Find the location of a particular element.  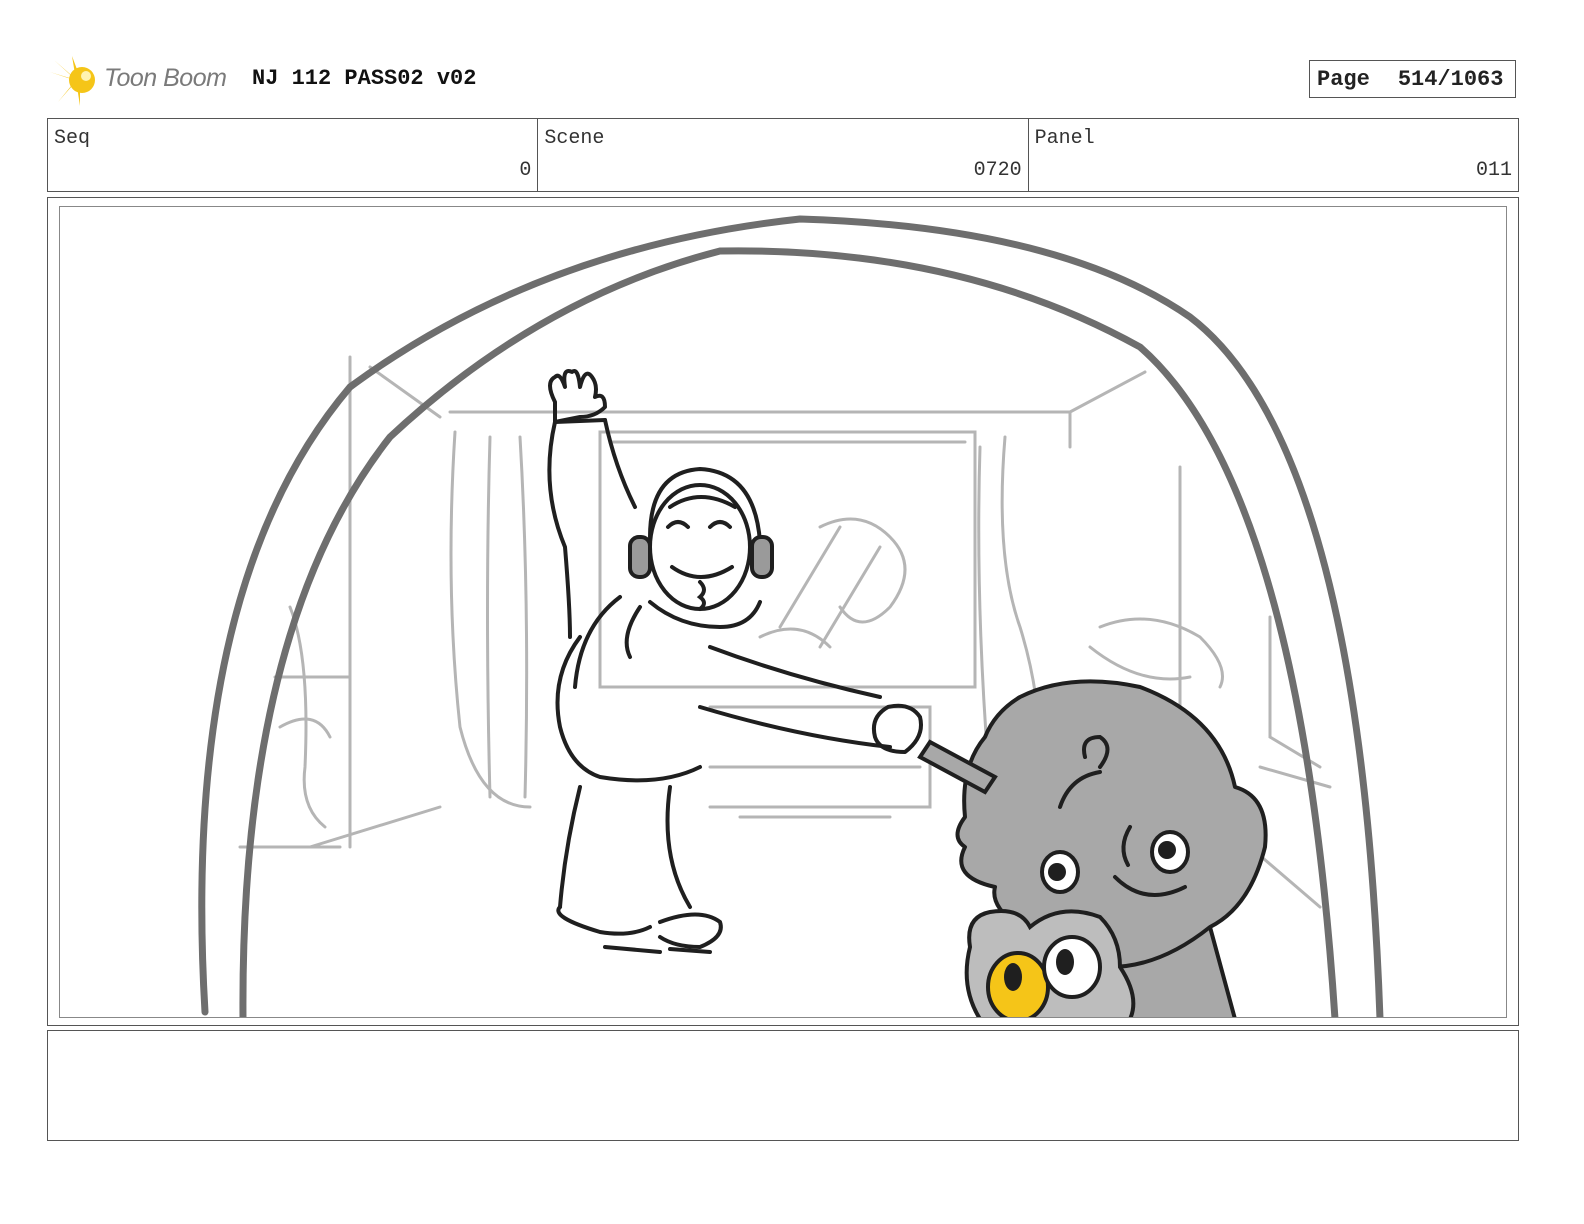

seq-value: 0 is located at coordinates (525, 170).